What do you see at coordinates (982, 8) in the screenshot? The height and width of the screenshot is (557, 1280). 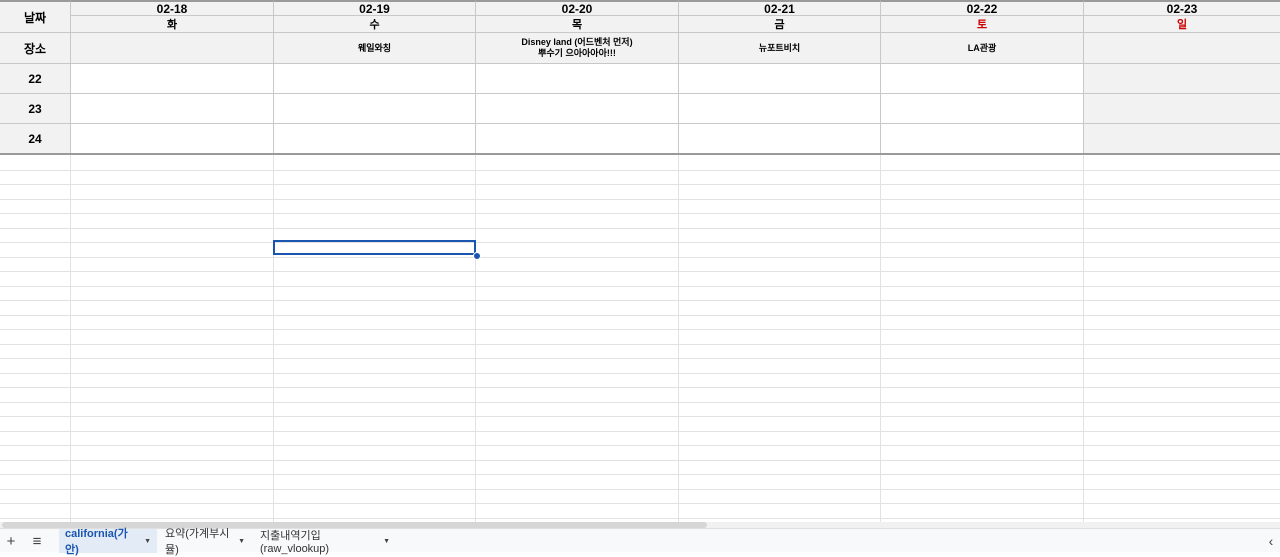 I see `date-cell: 02-22` at bounding box center [982, 8].